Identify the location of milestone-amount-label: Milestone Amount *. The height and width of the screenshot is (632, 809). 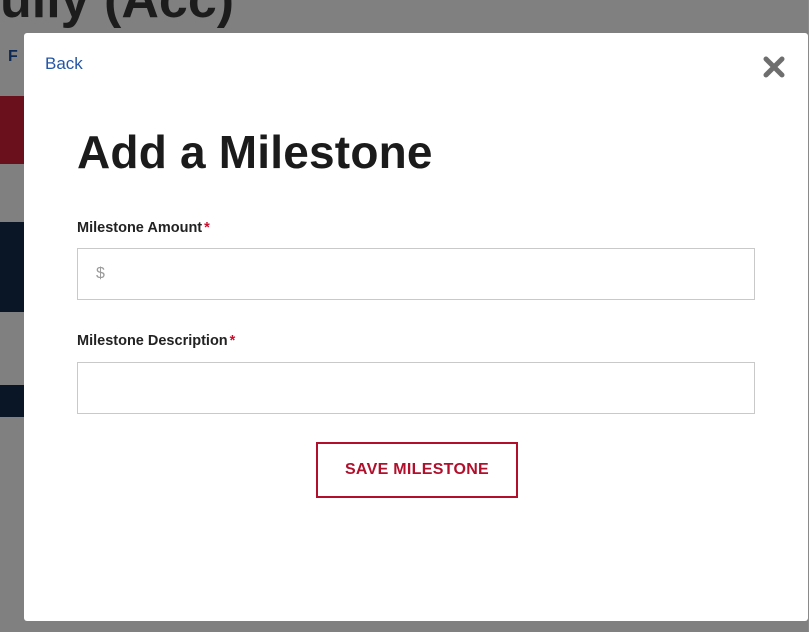
(143, 228).